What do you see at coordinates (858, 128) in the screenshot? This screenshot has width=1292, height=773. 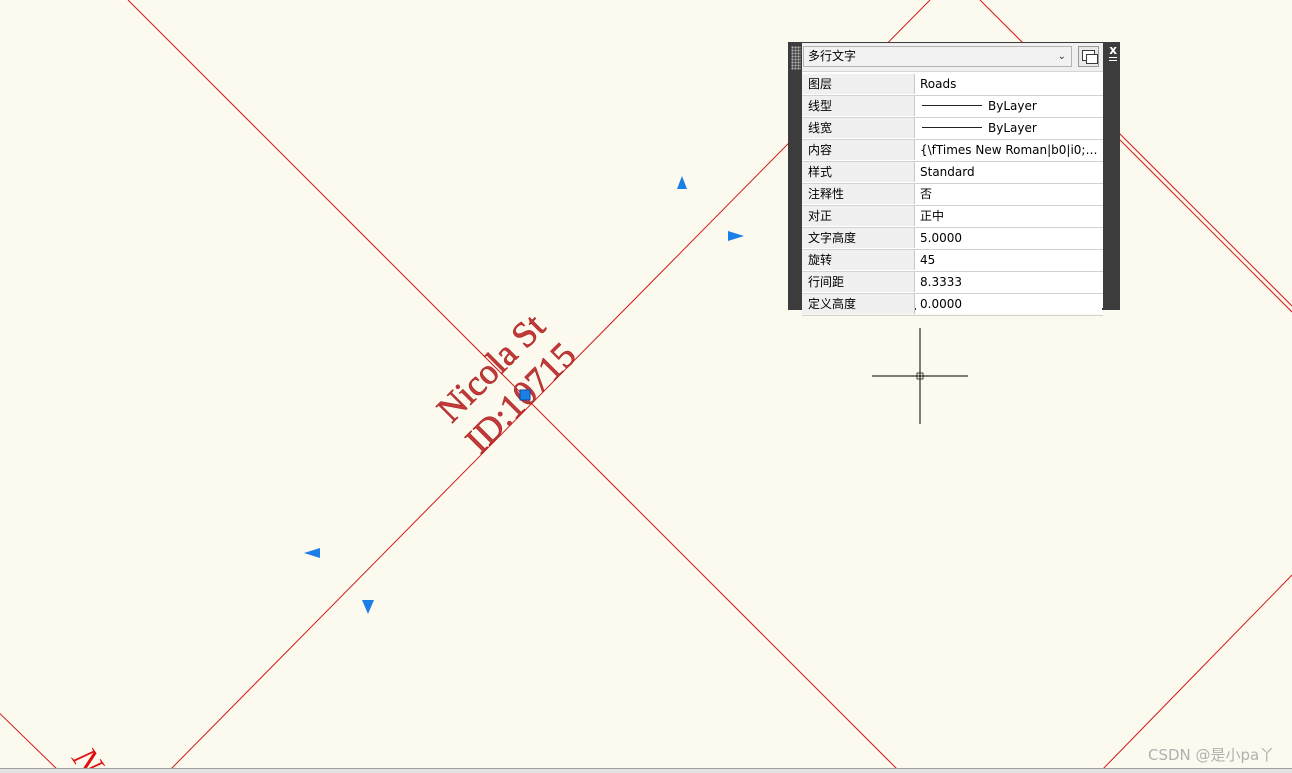 I see `property-label: 线宽` at bounding box center [858, 128].